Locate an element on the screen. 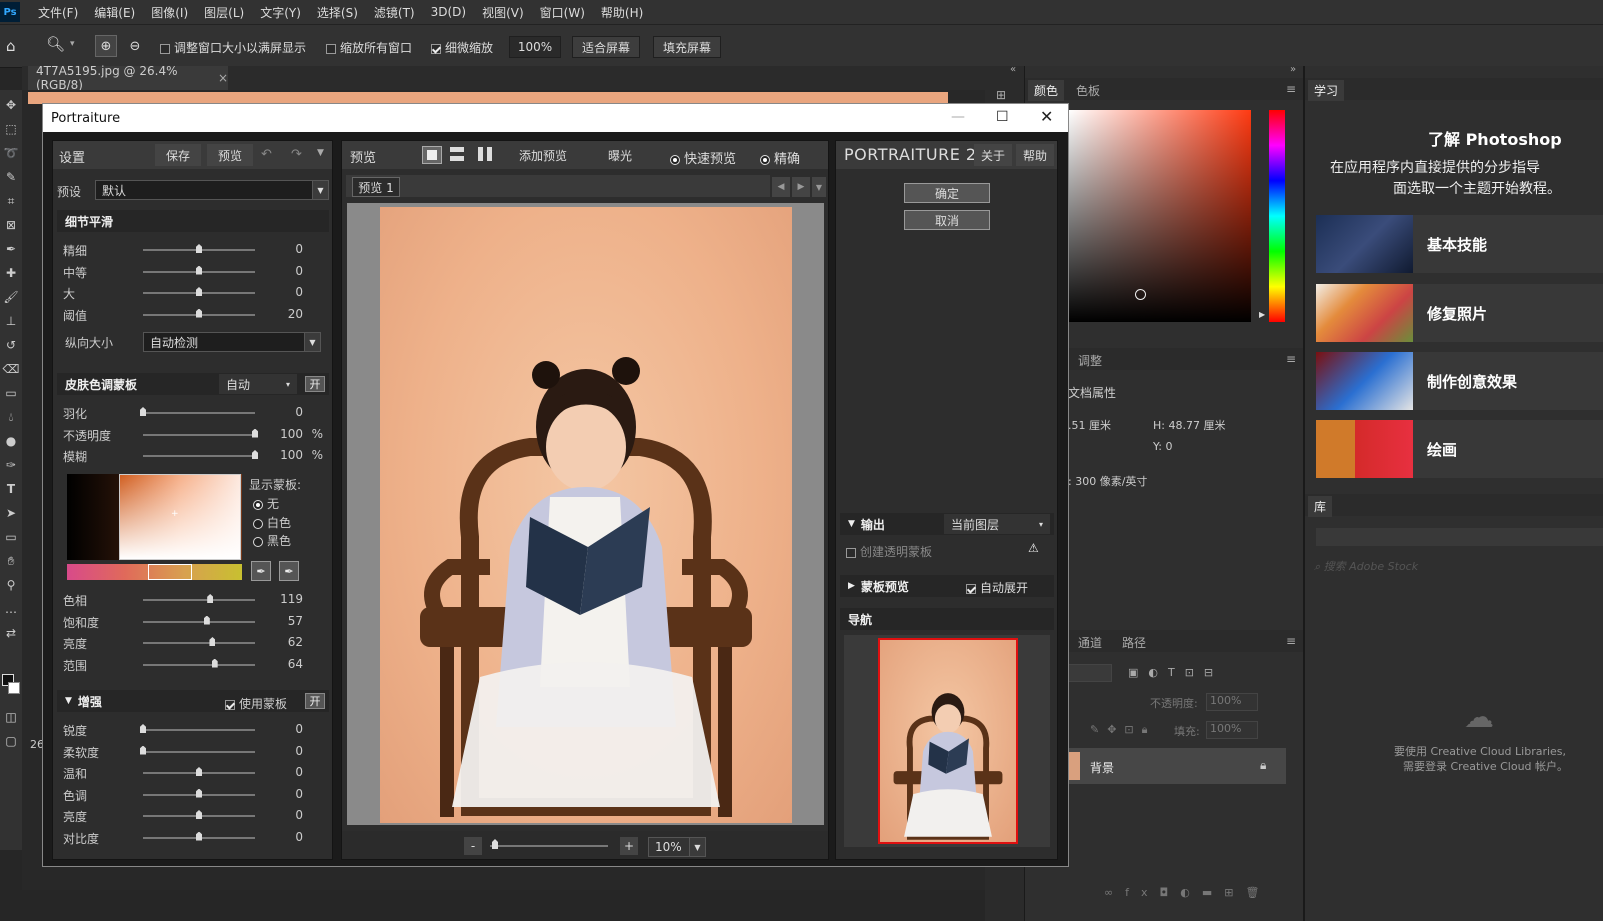 The width and height of the screenshot is (1603, 921). preview-tab-1: 预览 1 is located at coordinates (376, 187).